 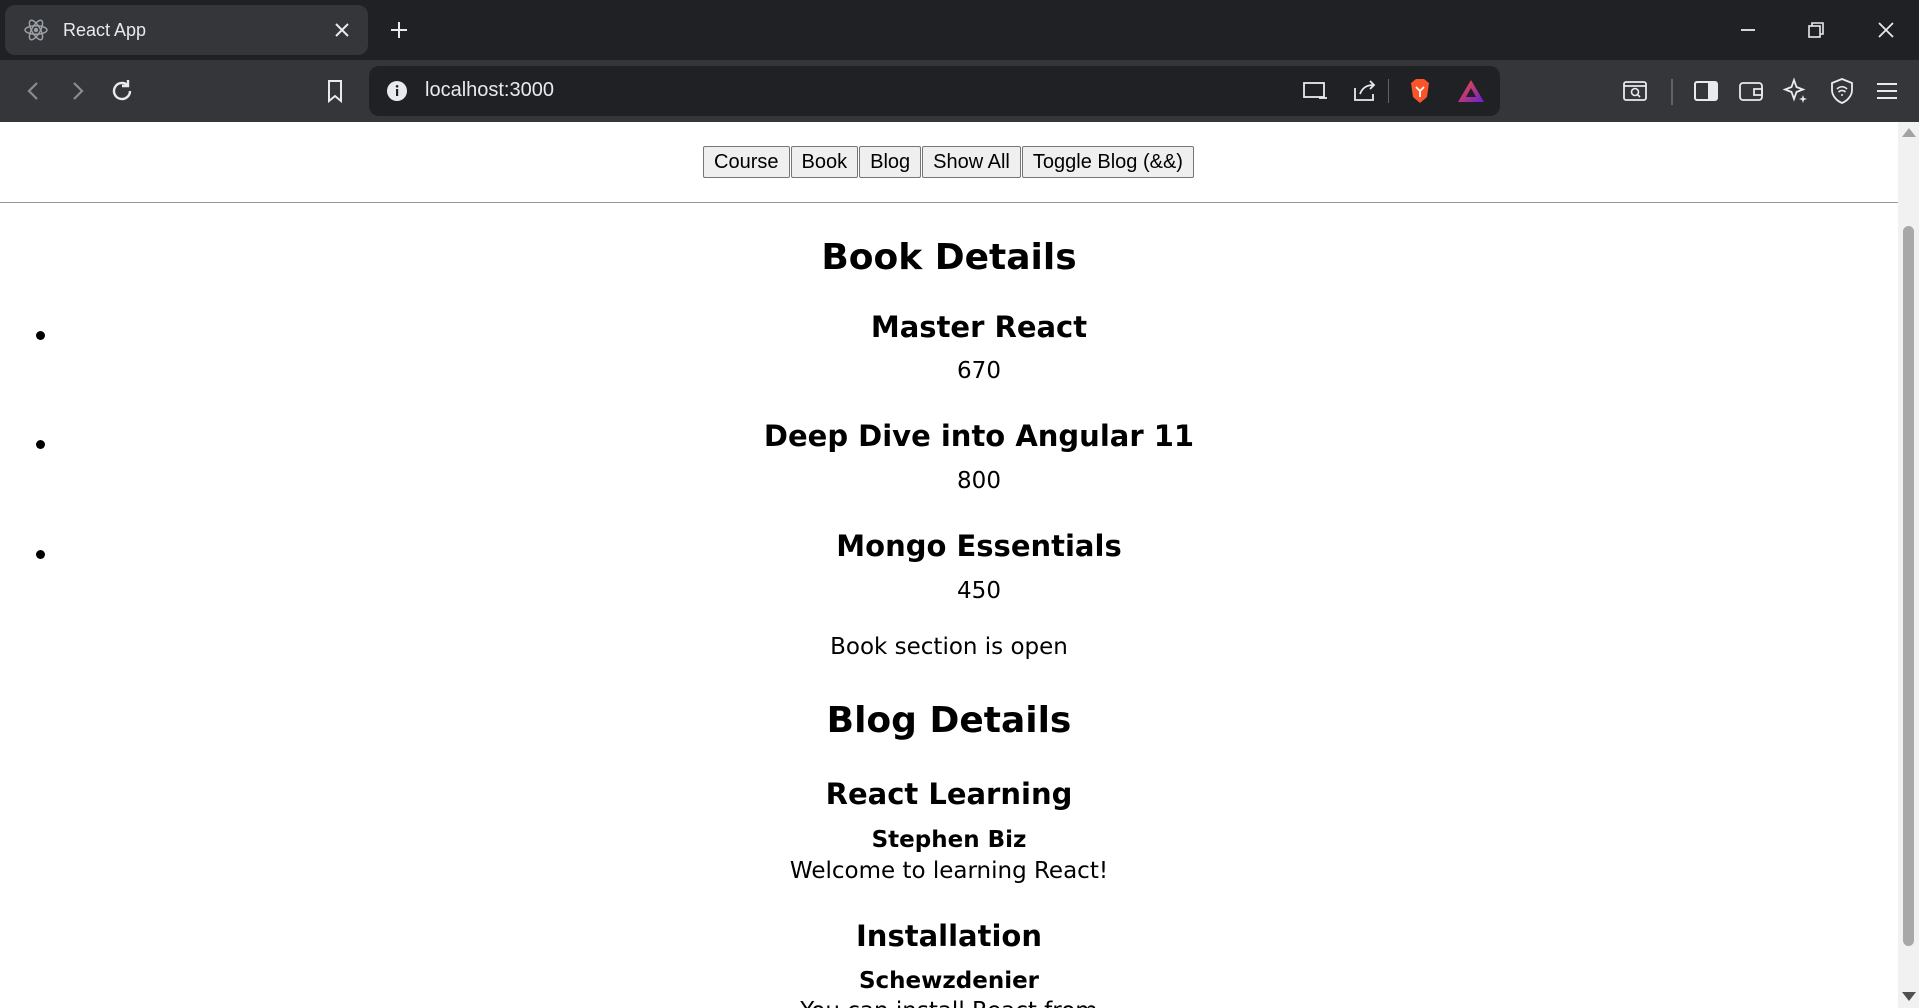 I want to click on vpn-shield-icon, so click(x=1842, y=91).